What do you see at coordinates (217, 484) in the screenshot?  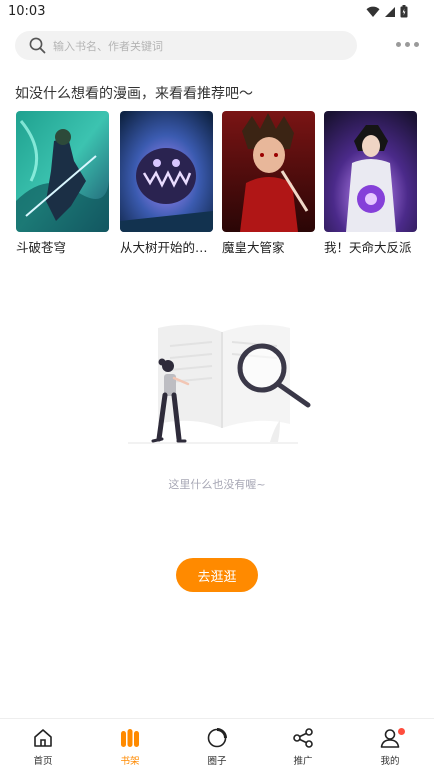 I see `empty-state-text: 这里什么也没有喔~` at bounding box center [217, 484].